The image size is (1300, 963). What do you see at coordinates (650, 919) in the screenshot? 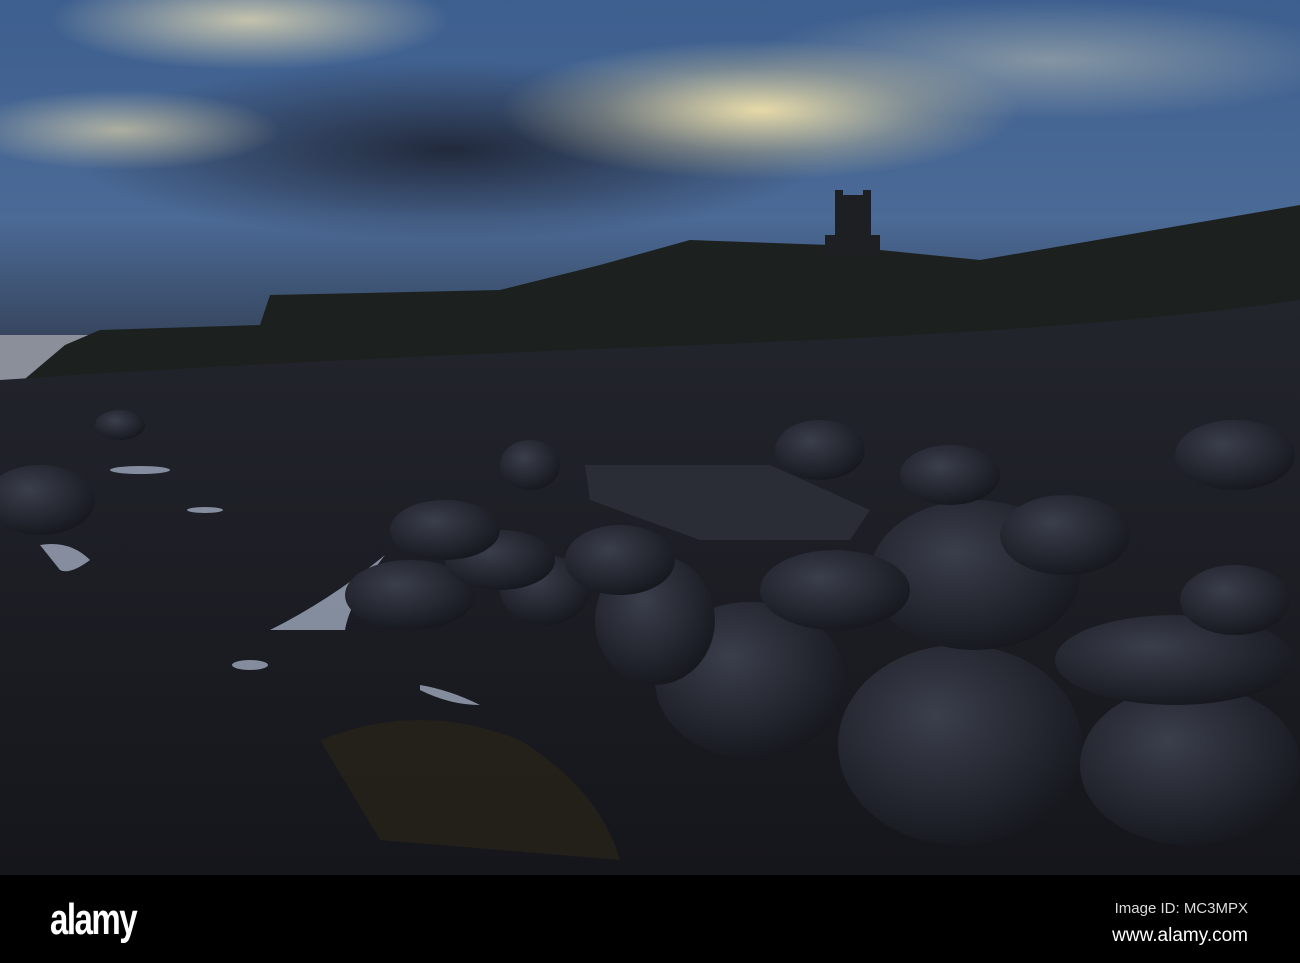
I see `footer-bar: alamy Image ID: MC3MPX www.alamy.com` at bounding box center [650, 919].